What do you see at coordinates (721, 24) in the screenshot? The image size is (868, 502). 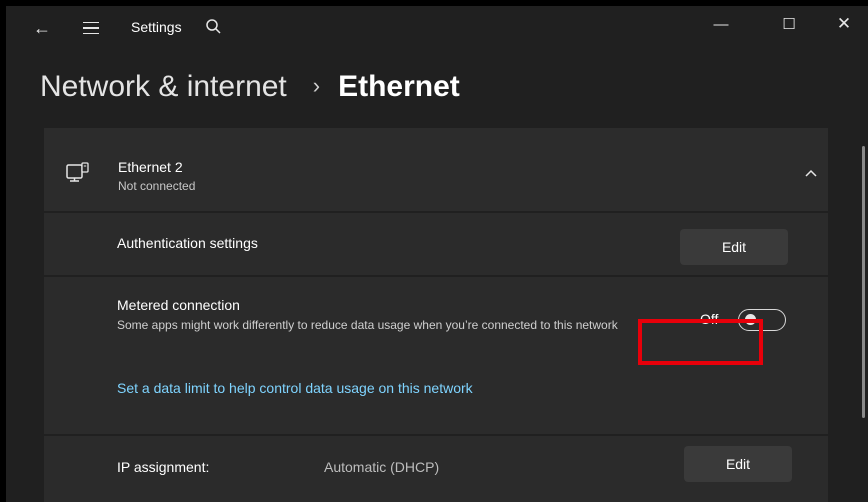 I see `minimize-icon: —` at bounding box center [721, 24].